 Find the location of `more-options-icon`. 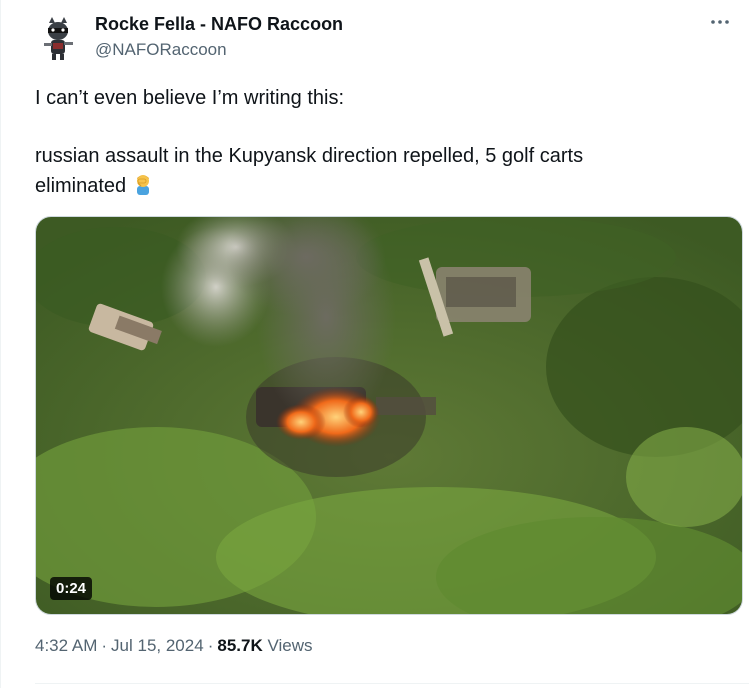

more-options-icon is located at coordinates (720, 22).